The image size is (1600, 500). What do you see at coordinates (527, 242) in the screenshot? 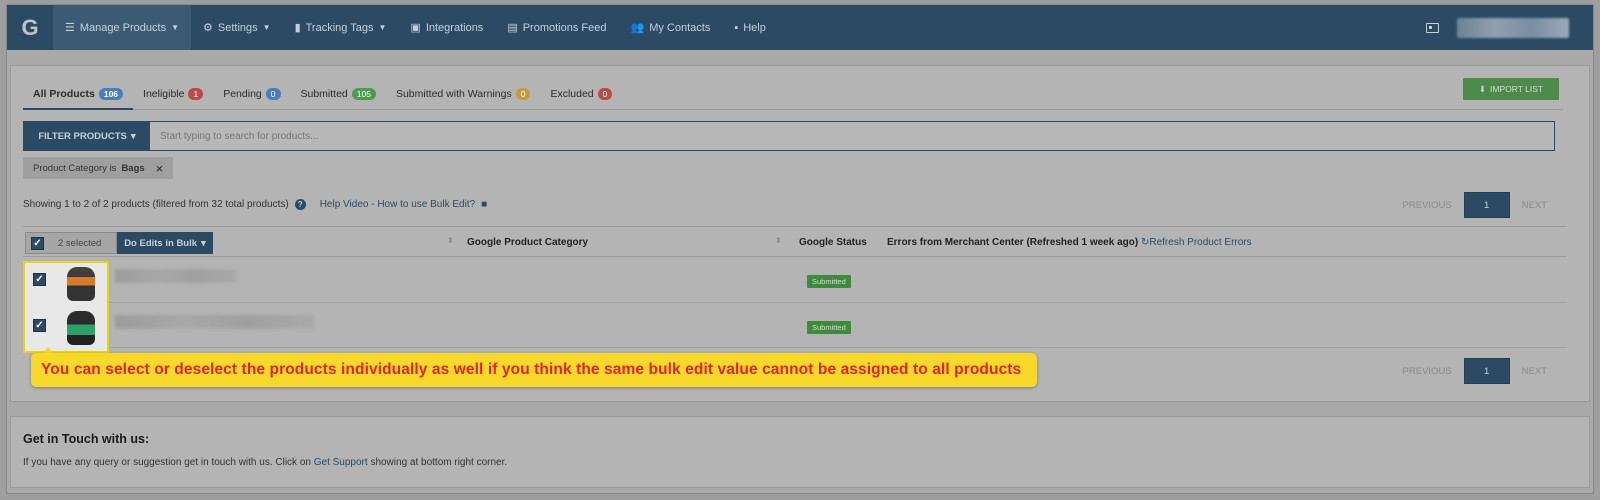
I see `column-category: Google Product Category` at bounding box center [527, 242].